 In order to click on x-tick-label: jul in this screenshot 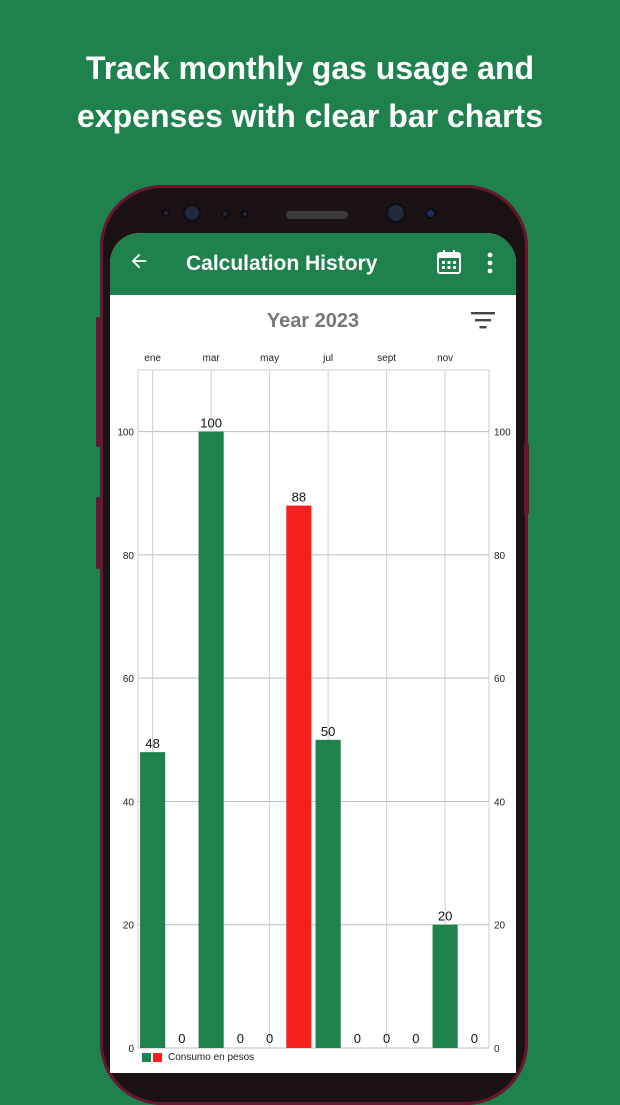, I will do `click(327, 358)`.